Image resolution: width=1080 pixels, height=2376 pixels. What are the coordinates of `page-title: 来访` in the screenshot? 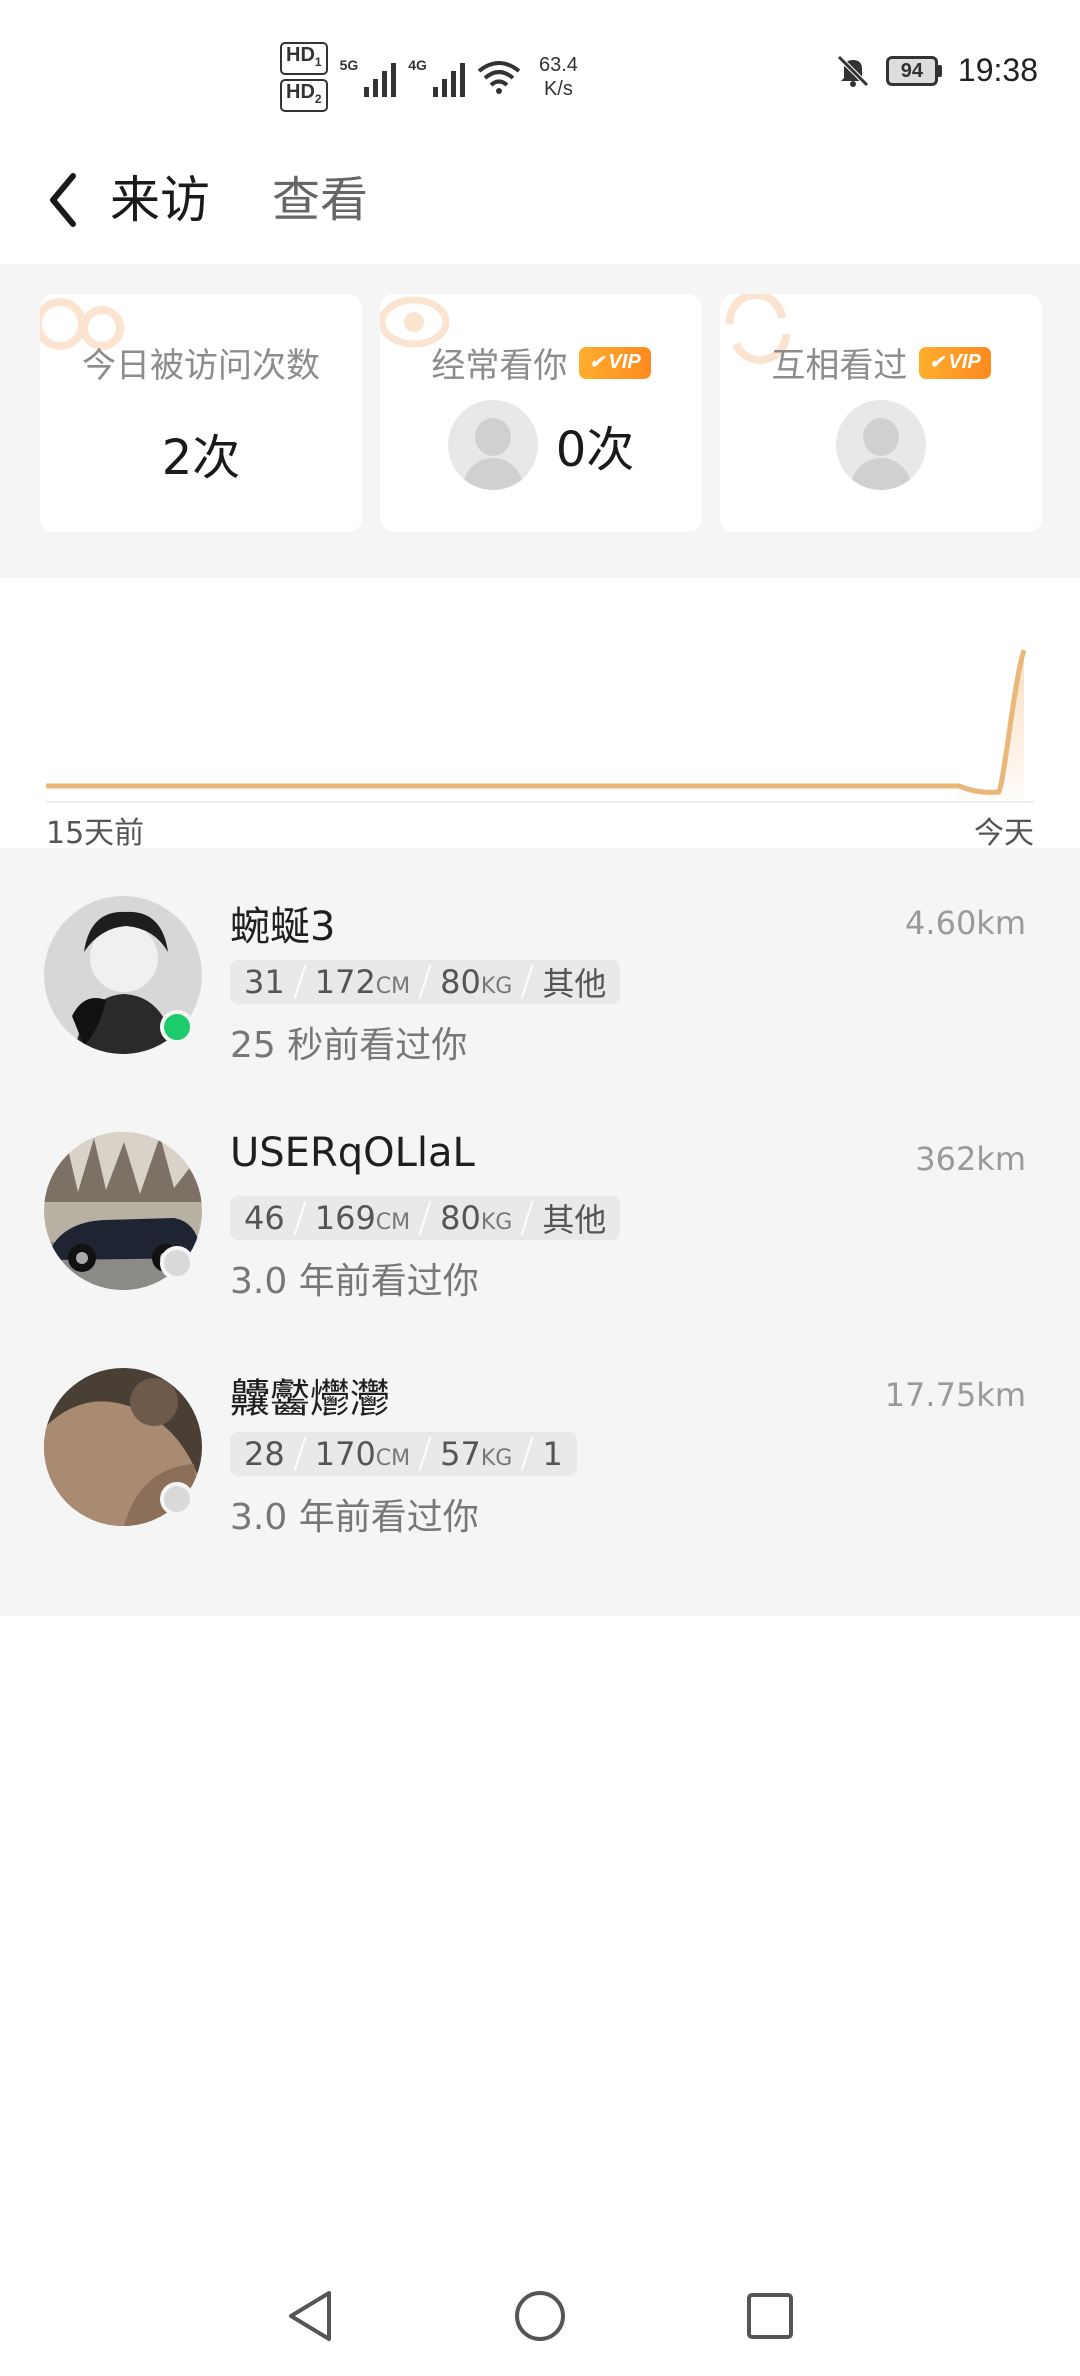 It's located at (160, 200).